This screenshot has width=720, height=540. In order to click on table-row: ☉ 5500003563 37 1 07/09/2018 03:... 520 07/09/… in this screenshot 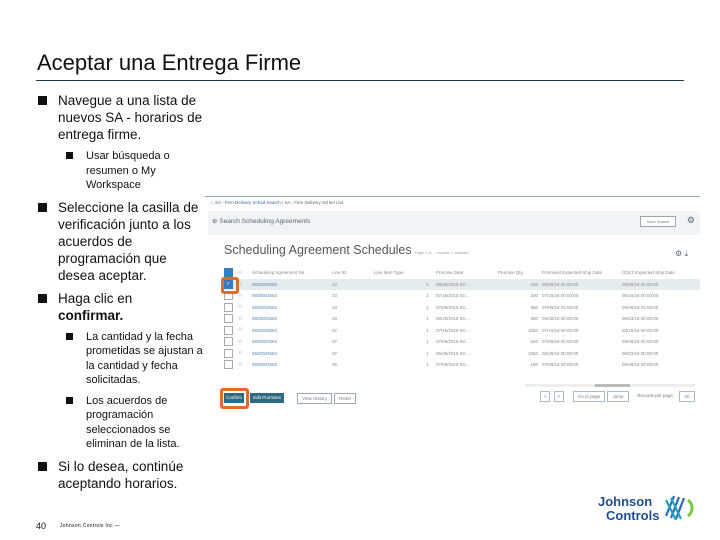, I will do `click(461, 342)`.